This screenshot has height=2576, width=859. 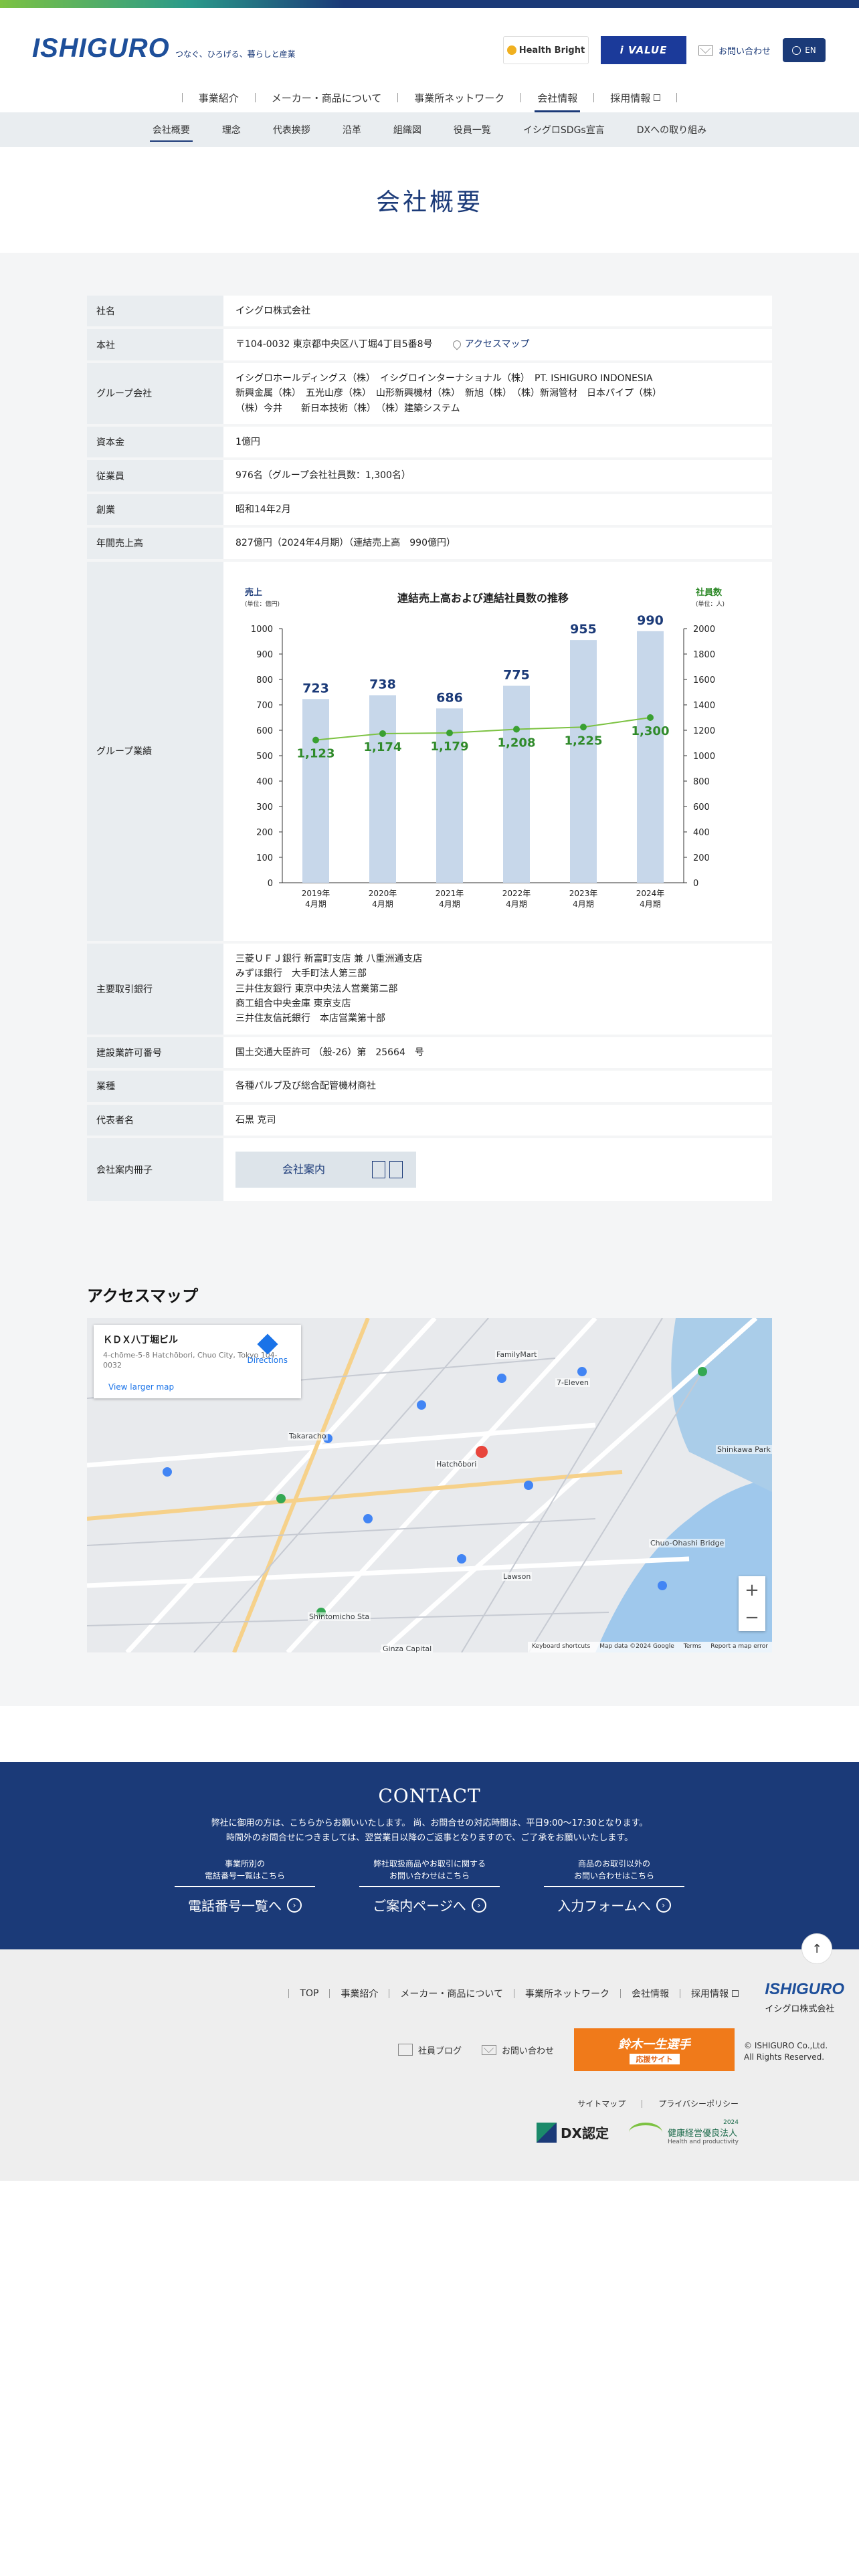 What do you see at coordinates (407, 129) in the screenshot?
I see `sub-nav-item: 組織図` at bounding box center [407, 129].